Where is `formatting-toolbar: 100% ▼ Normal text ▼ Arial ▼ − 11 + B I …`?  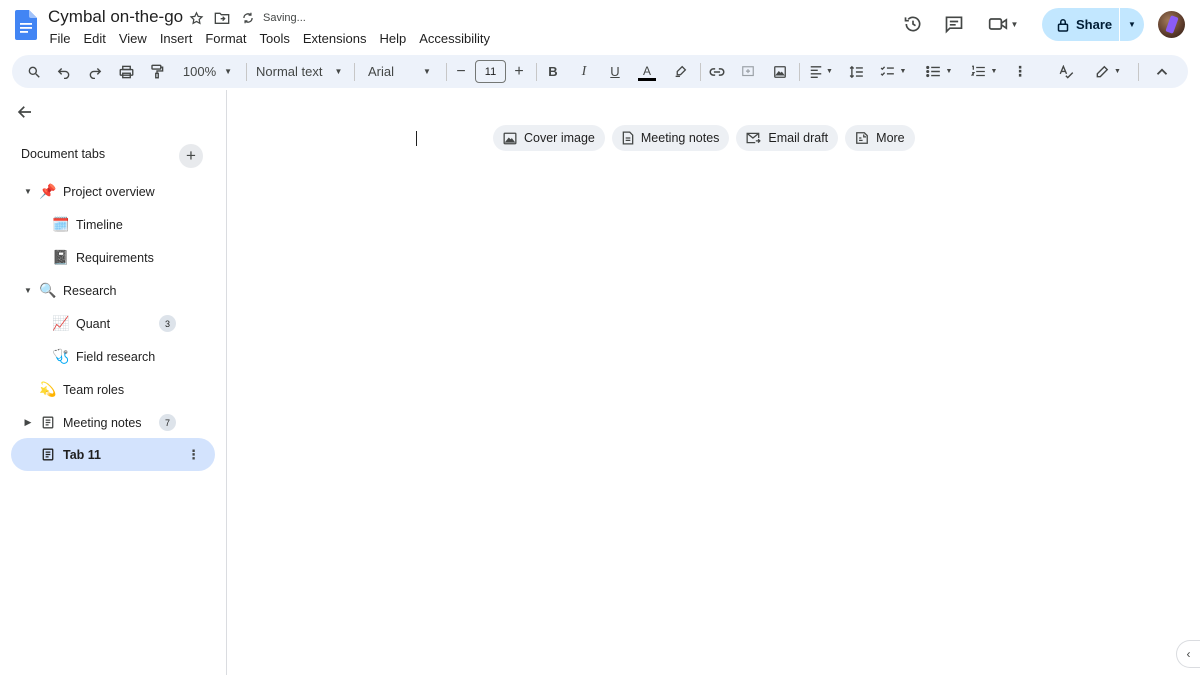
formatting-toolbar: 100% ▼ Normal text ▼ Arial ▼ − 11 + B I … is located at coordinates (600, 71).